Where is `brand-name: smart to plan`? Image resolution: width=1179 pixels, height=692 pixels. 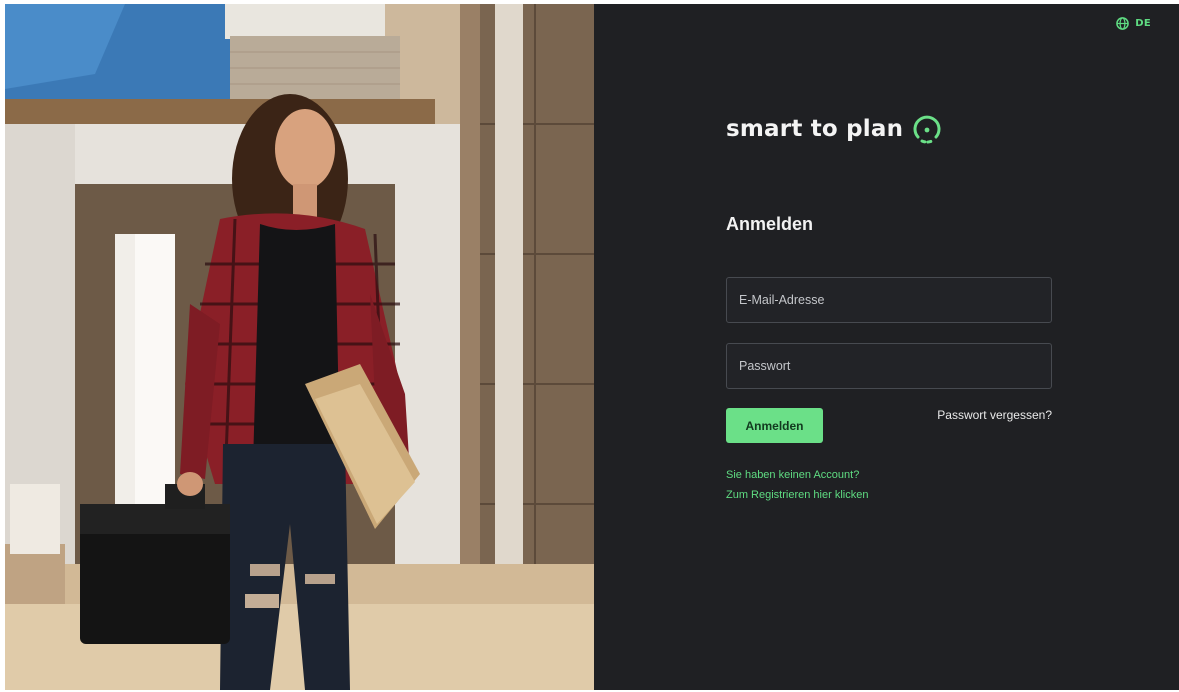 brand-name: smart to plan is located at coordinates (815, 129).